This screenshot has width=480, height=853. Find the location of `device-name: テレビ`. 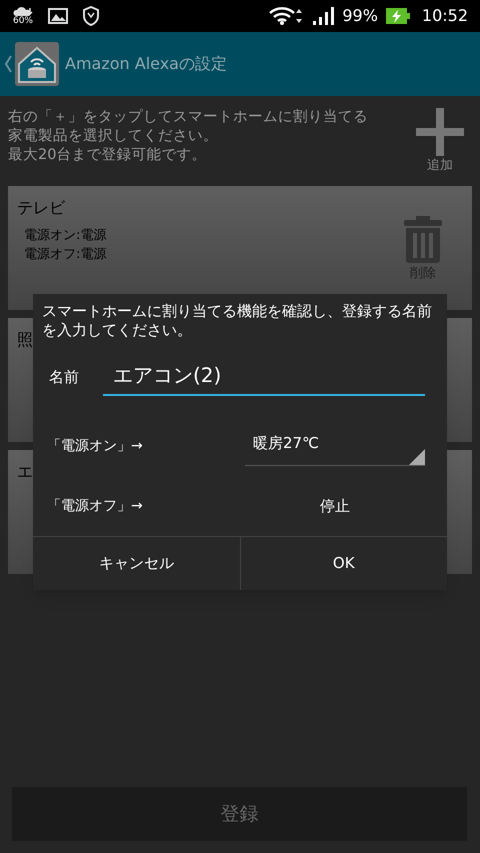

device-name: テレビ is located at coordinates (41, 208).